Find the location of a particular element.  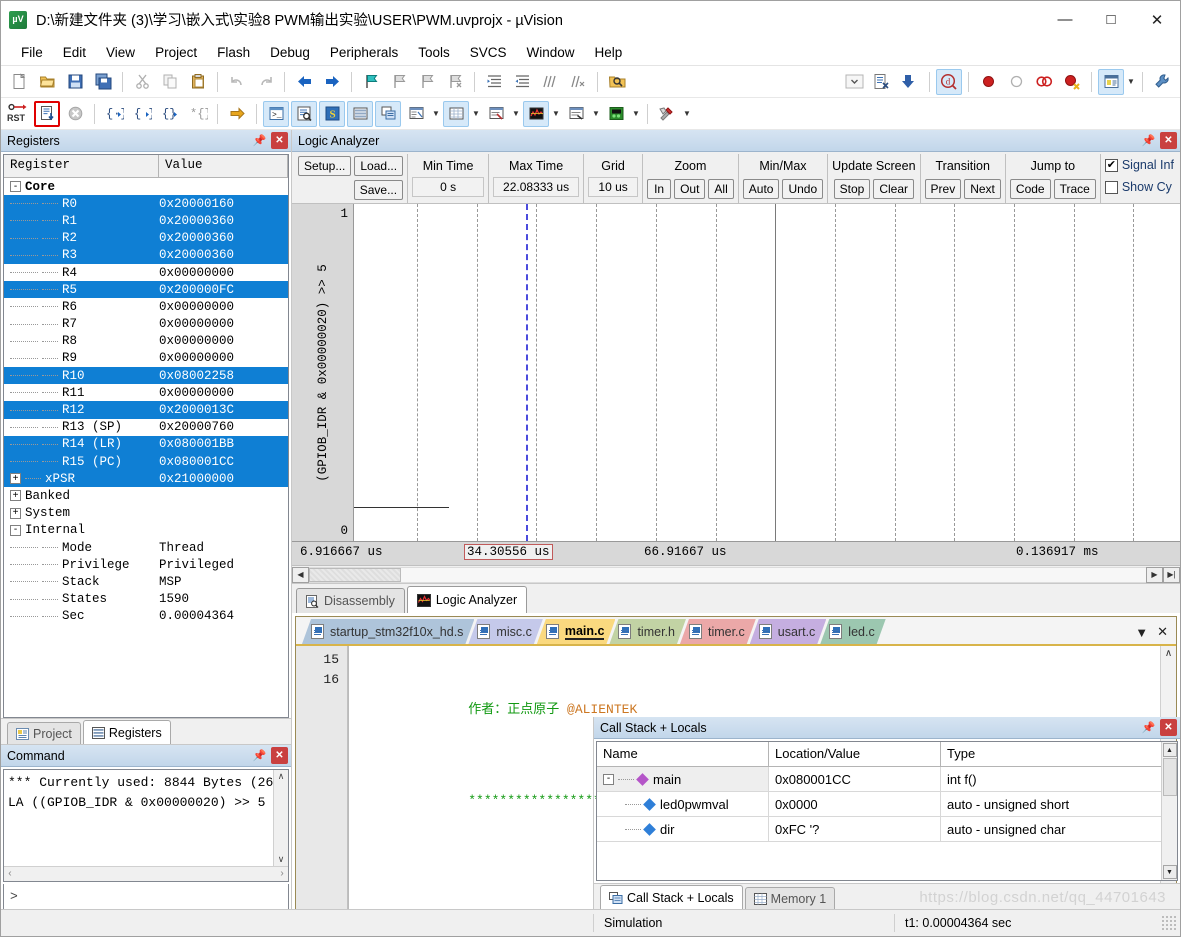

find-in-files-icon is located at coordinates (617, 82).